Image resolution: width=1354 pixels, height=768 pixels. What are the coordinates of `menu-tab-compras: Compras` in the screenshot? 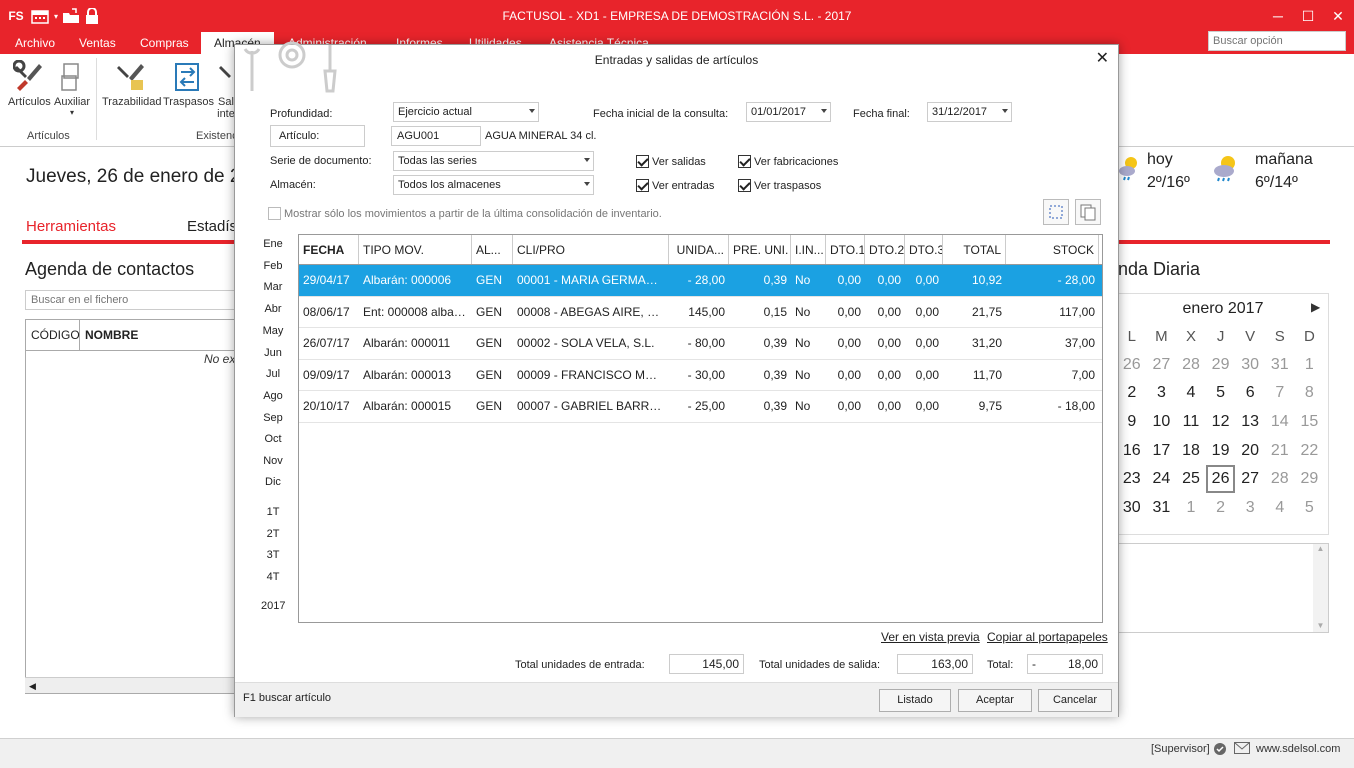 It's located at (164, 43).